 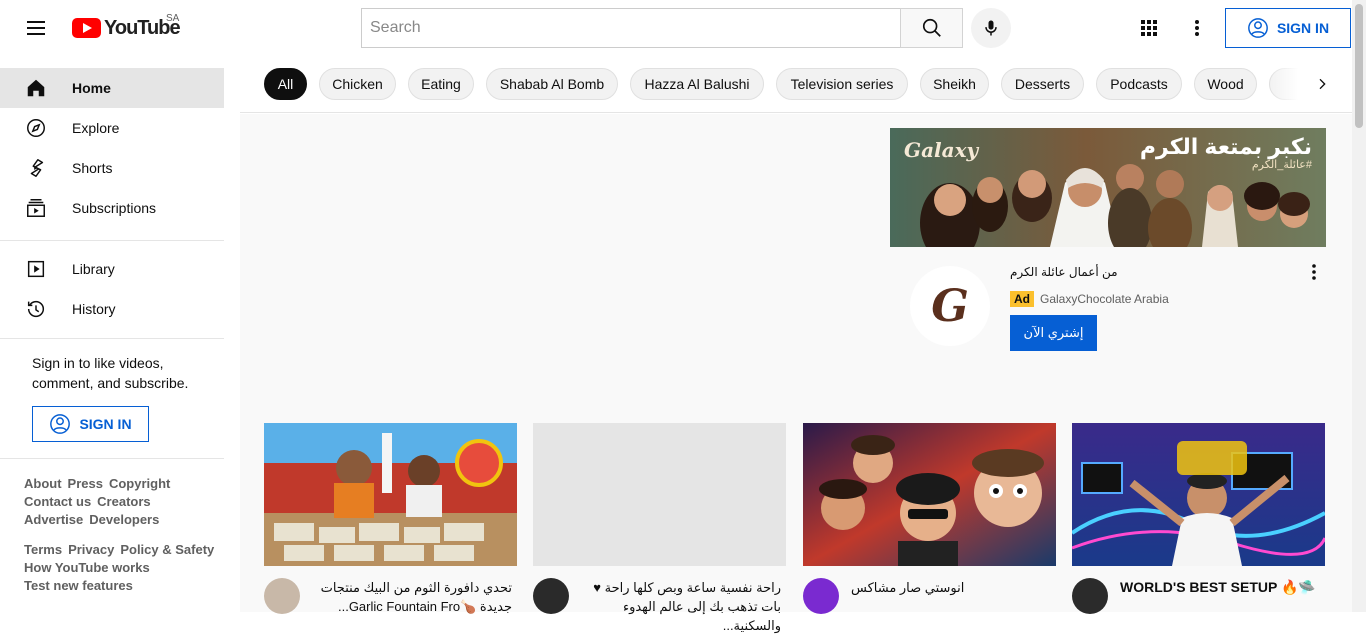 I want to click on apps-button, so click(x=1149, y=28).